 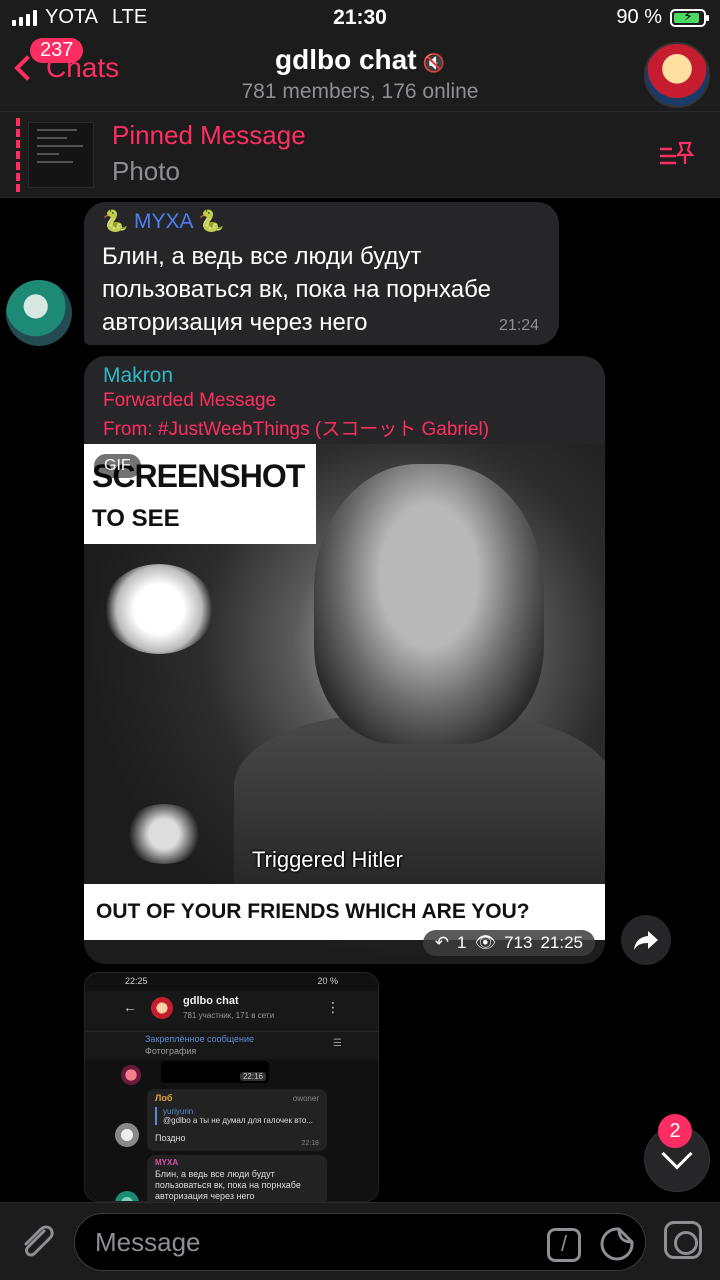 What do you see at coordinates (677, 75) in the screenshot?
I see `chat-avatar` at bounding box center [677, 75].